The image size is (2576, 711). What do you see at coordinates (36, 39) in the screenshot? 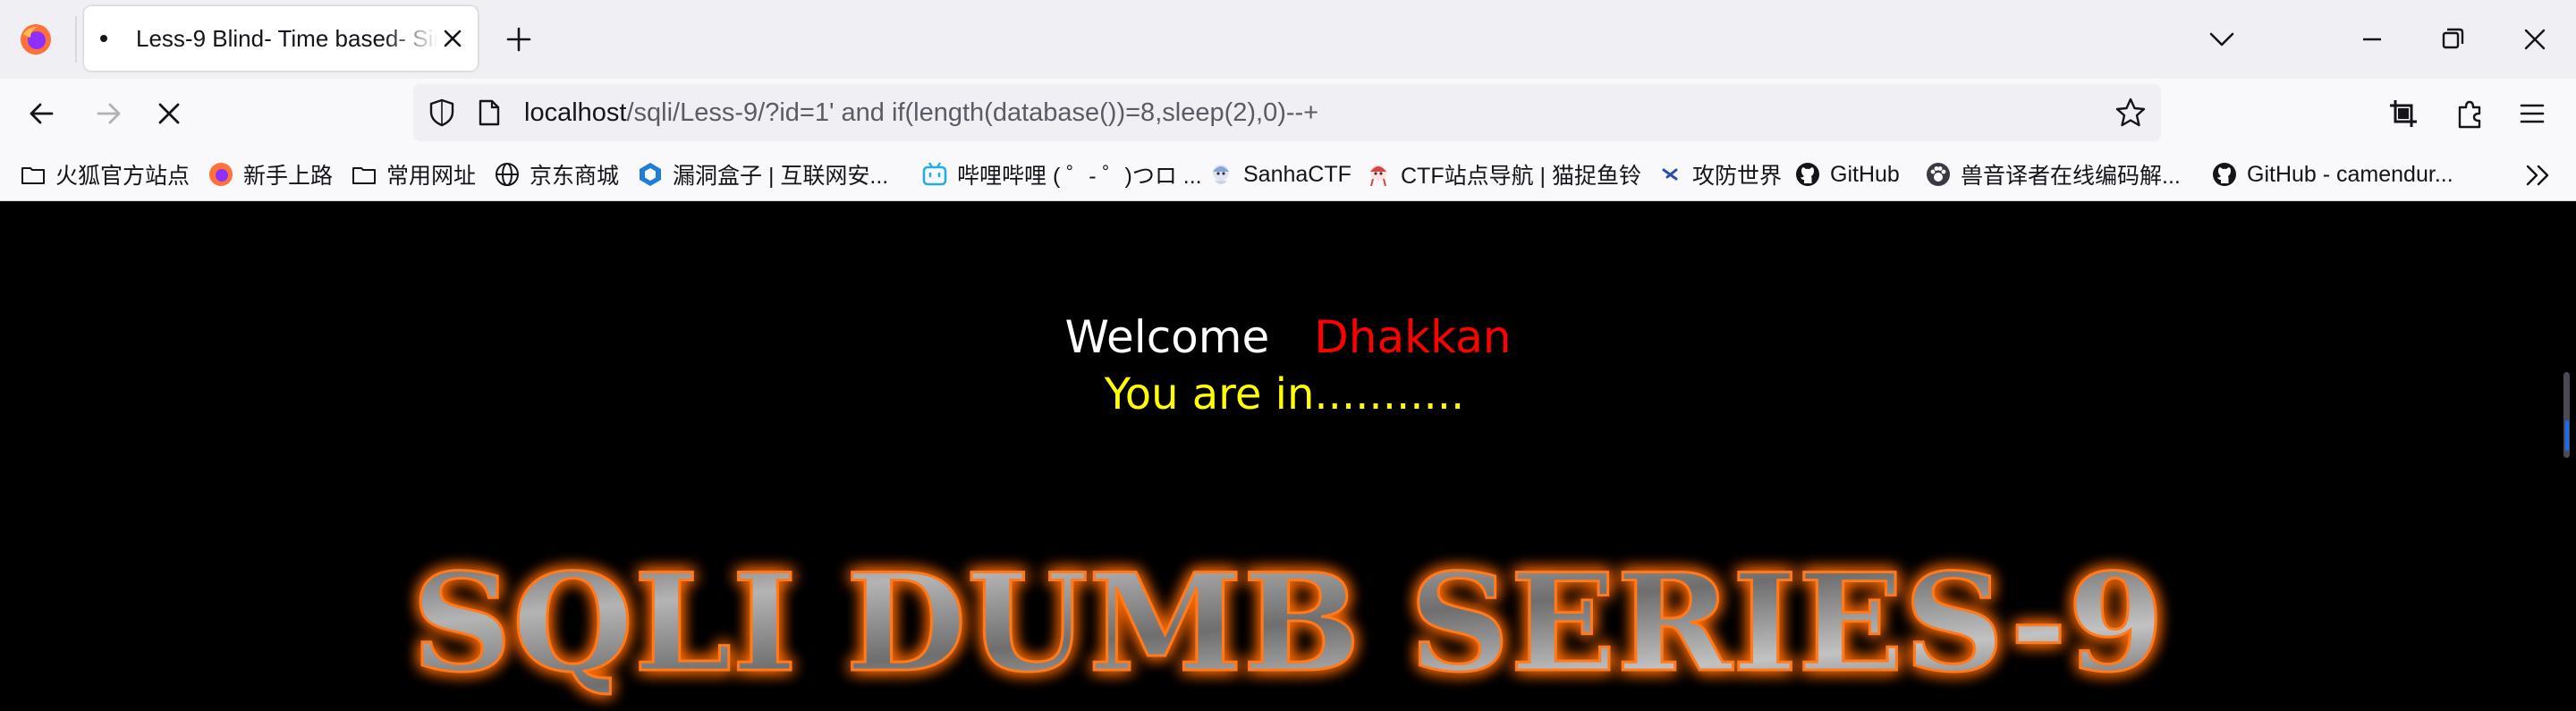
I see `firefox-view-icon` at bounding box center [36, 39].